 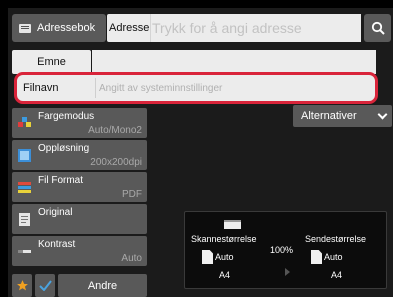 What do you see at coordinates (287, 272) in the screenshot?
I see `arrow-right-icon` at bounding box center [287, 272].